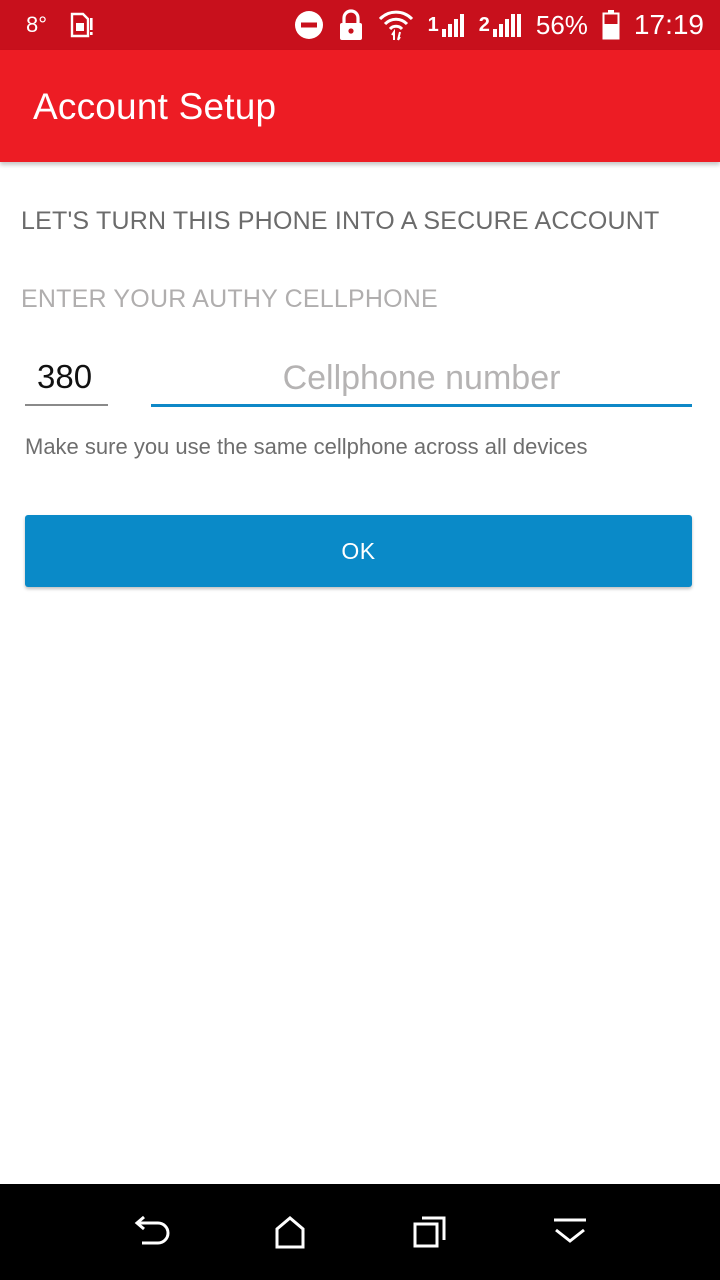 This screenshot has height=1280, width=720. I want to click on status-left: 8°, so click(60, 25).